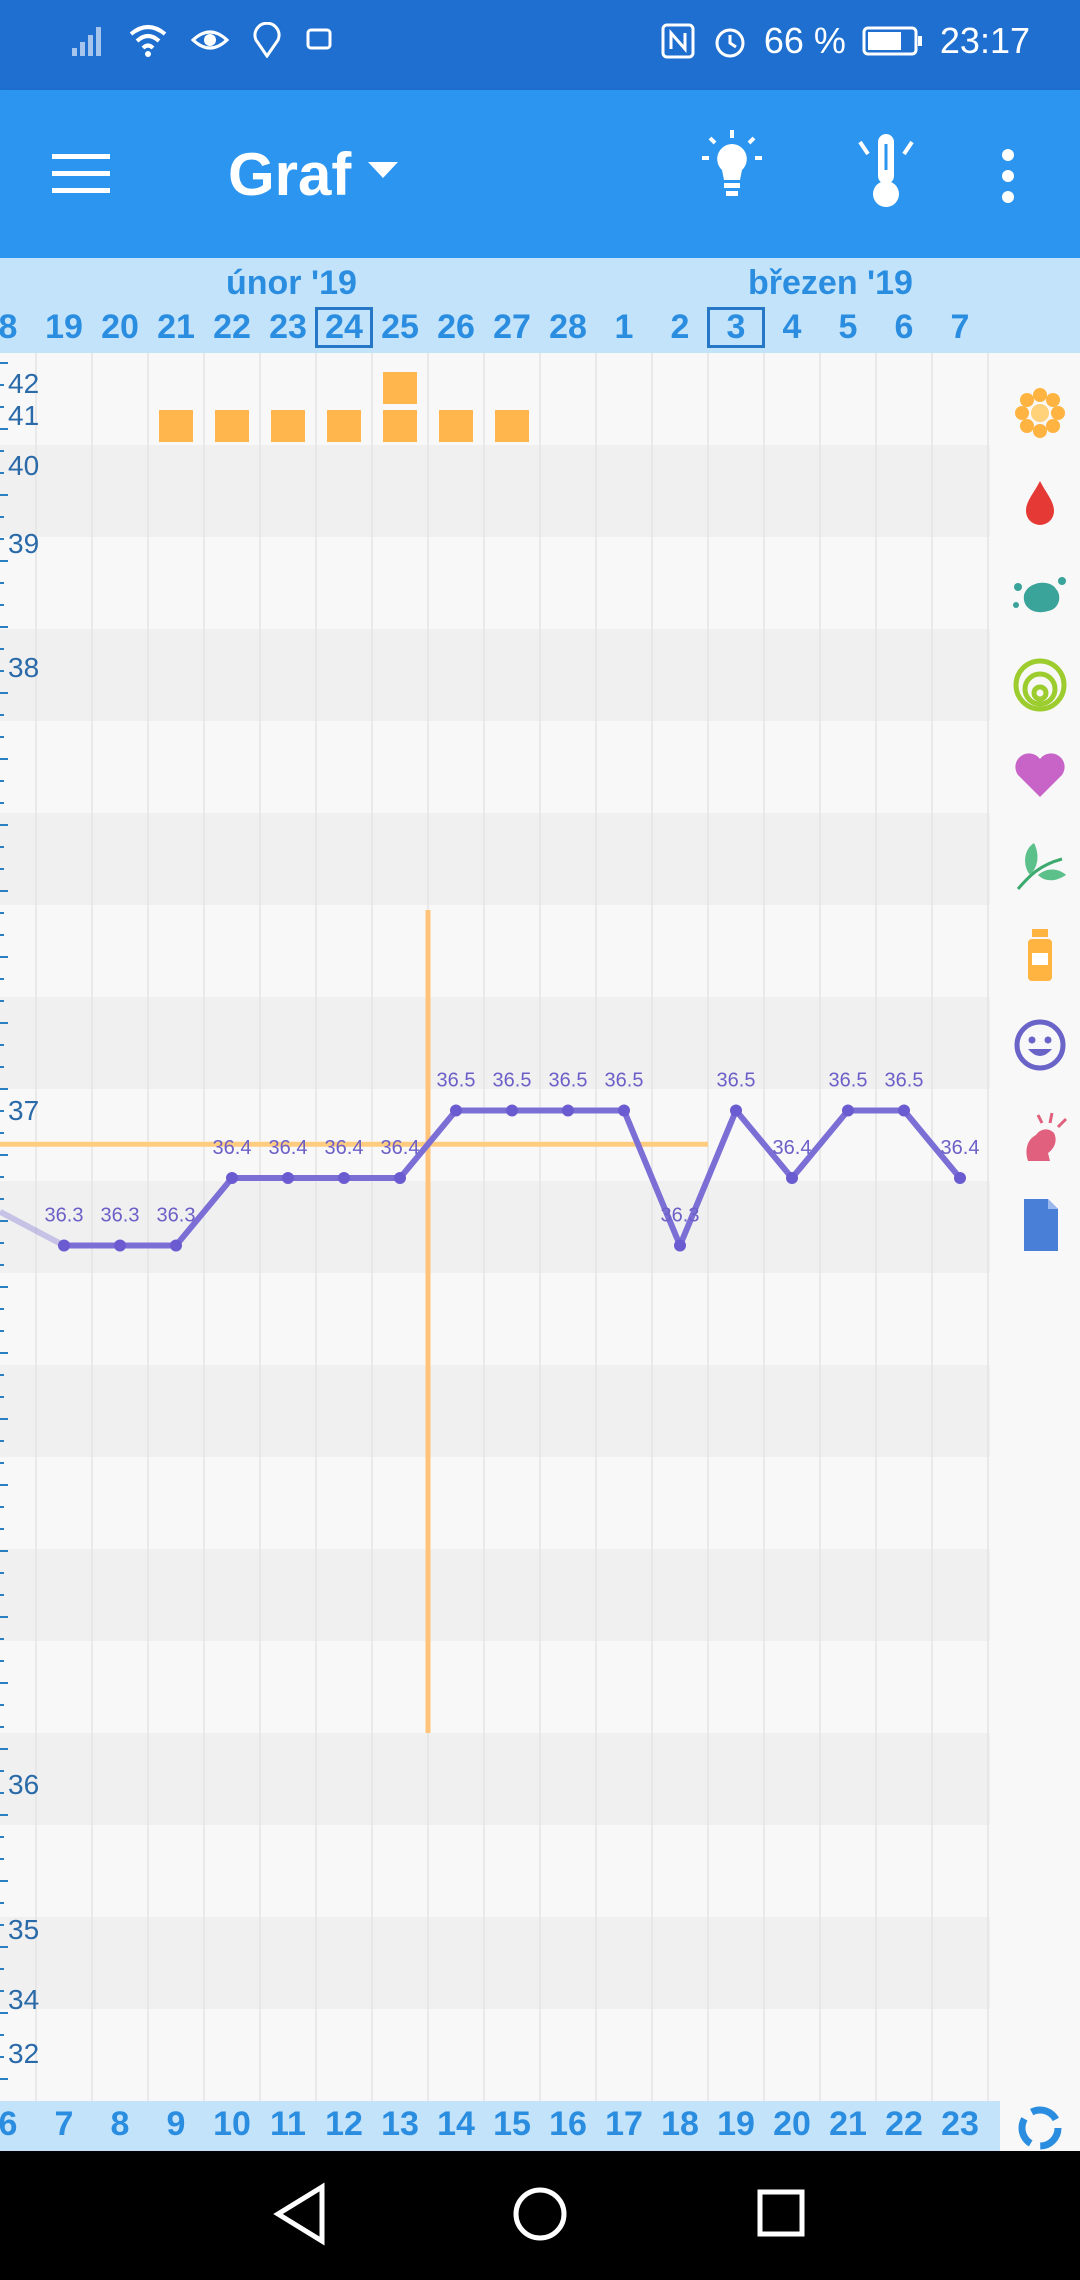 The height and width of the screenshot is (2280, 1080). Describe the element at coordinates (782, 2214) in the screenshot. I see `recents-icon` at that location.